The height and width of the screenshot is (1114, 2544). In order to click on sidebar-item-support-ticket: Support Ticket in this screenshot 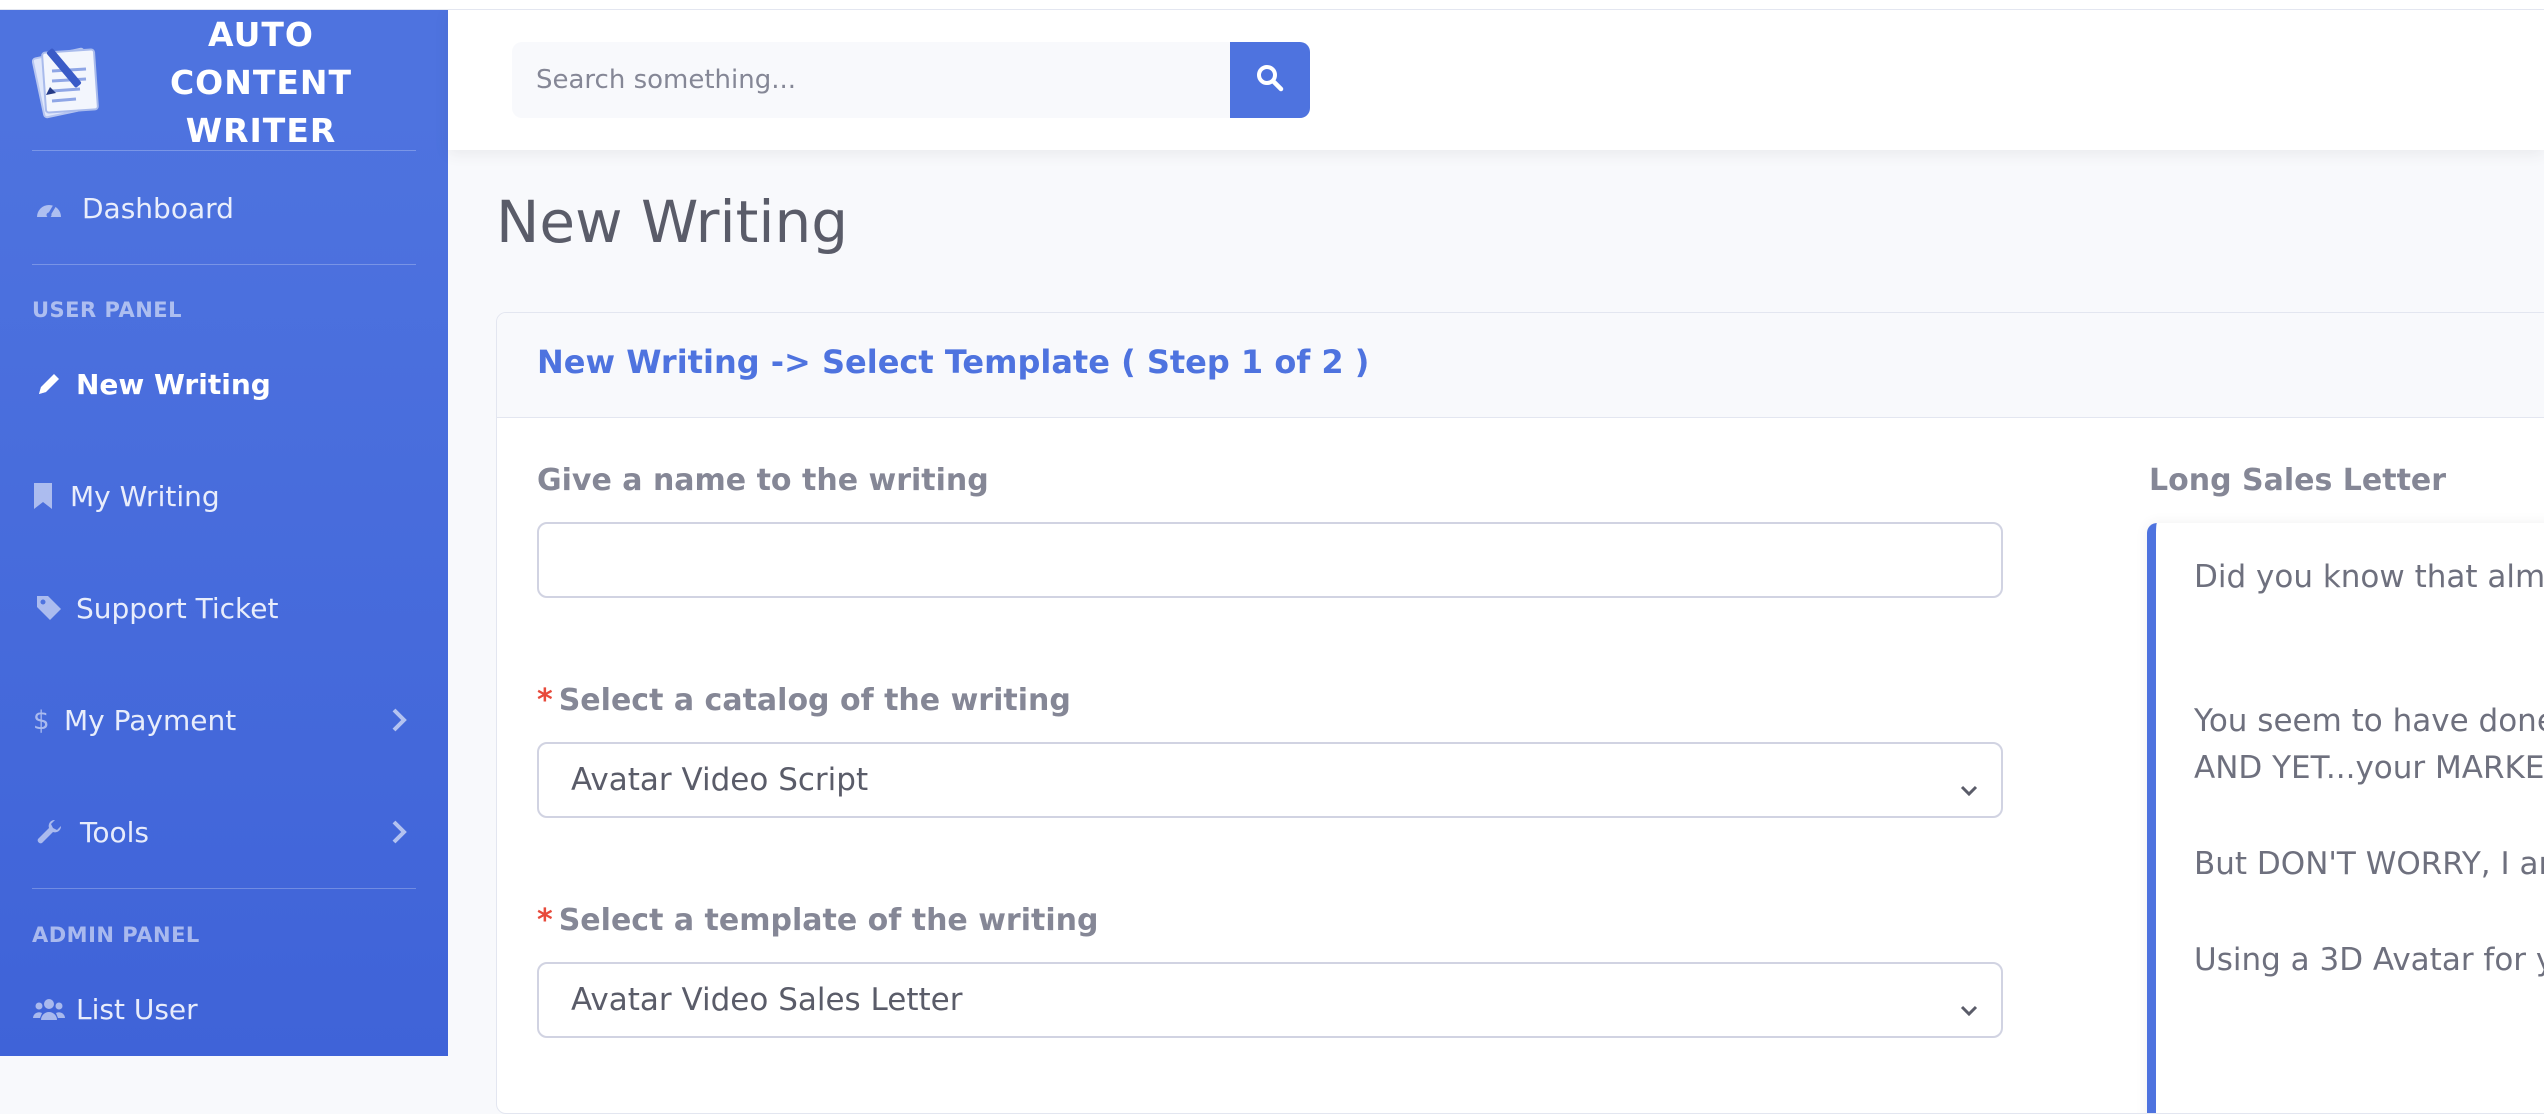, I will do `click(224, 608)`.